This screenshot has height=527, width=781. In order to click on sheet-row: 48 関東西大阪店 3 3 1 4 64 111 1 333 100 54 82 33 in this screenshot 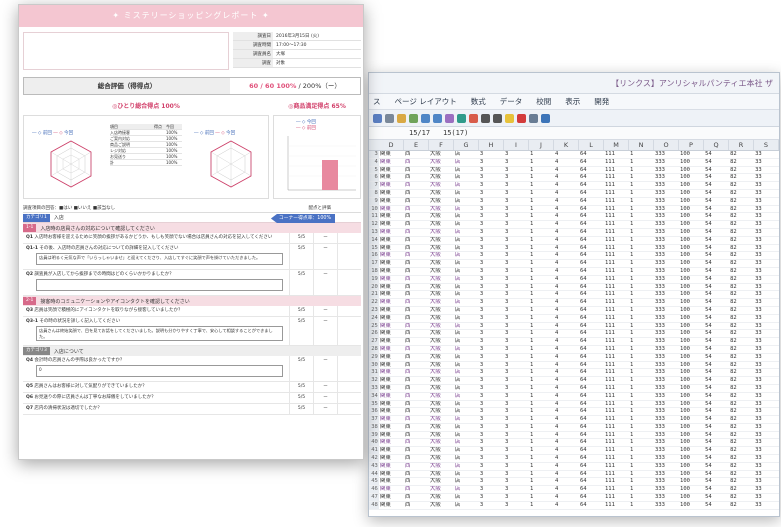, I will do `click(574, 505)`.